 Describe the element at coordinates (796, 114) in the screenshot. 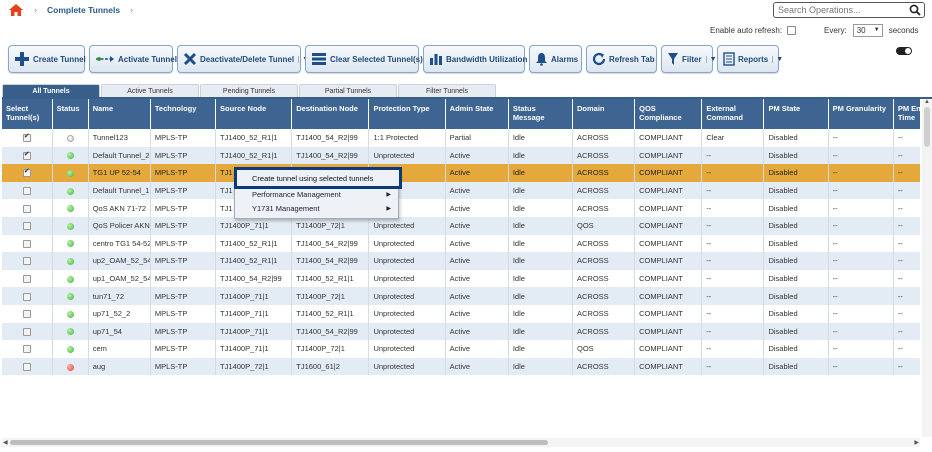

I see `column-header: PM State` at that location.